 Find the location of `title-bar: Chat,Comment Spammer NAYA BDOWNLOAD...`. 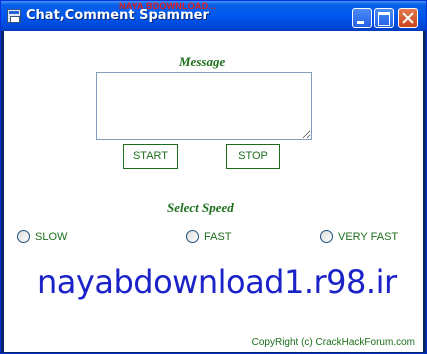

title-bar: Chat,Comment Spammer NAYA BDOWNLOAD... is located at coordinates (213, 16).